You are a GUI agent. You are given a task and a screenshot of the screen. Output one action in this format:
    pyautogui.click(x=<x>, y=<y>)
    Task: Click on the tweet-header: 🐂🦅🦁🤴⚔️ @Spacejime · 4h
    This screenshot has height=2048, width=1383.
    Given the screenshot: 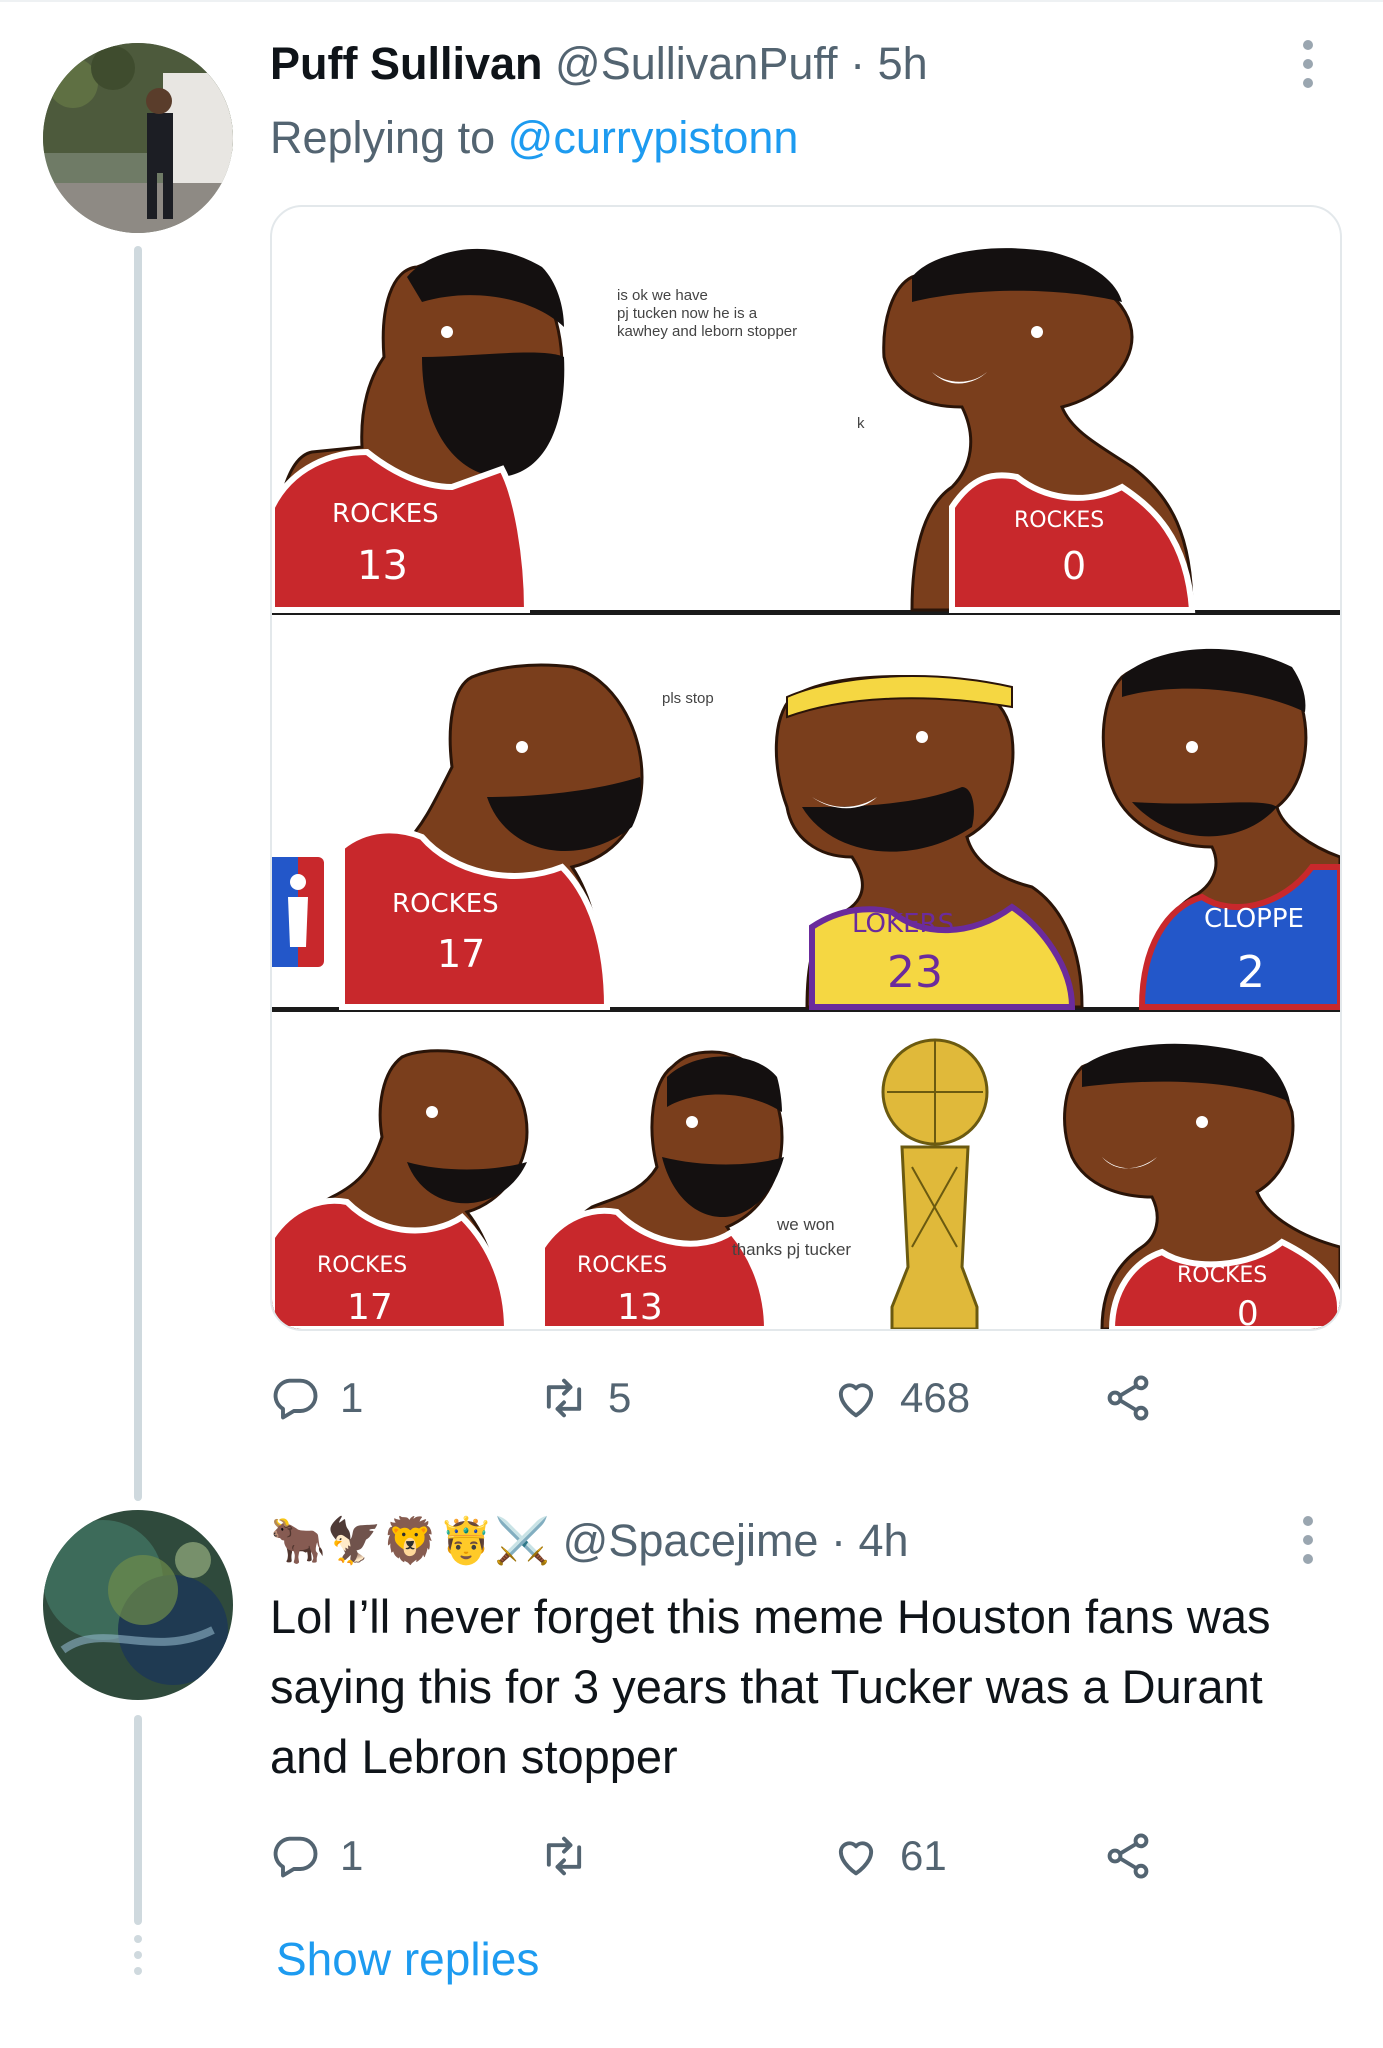 What is the action you would take?
    pyautogui.click(x=589, y=1540)
    